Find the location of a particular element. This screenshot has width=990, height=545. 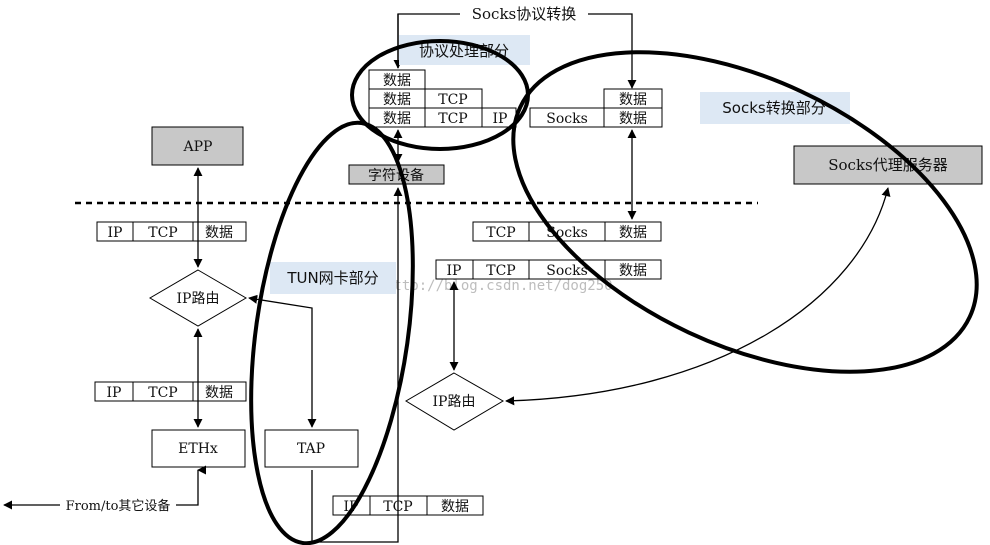

tun-region-label: TUN网卡部分 is located at coordinates (332, 278).